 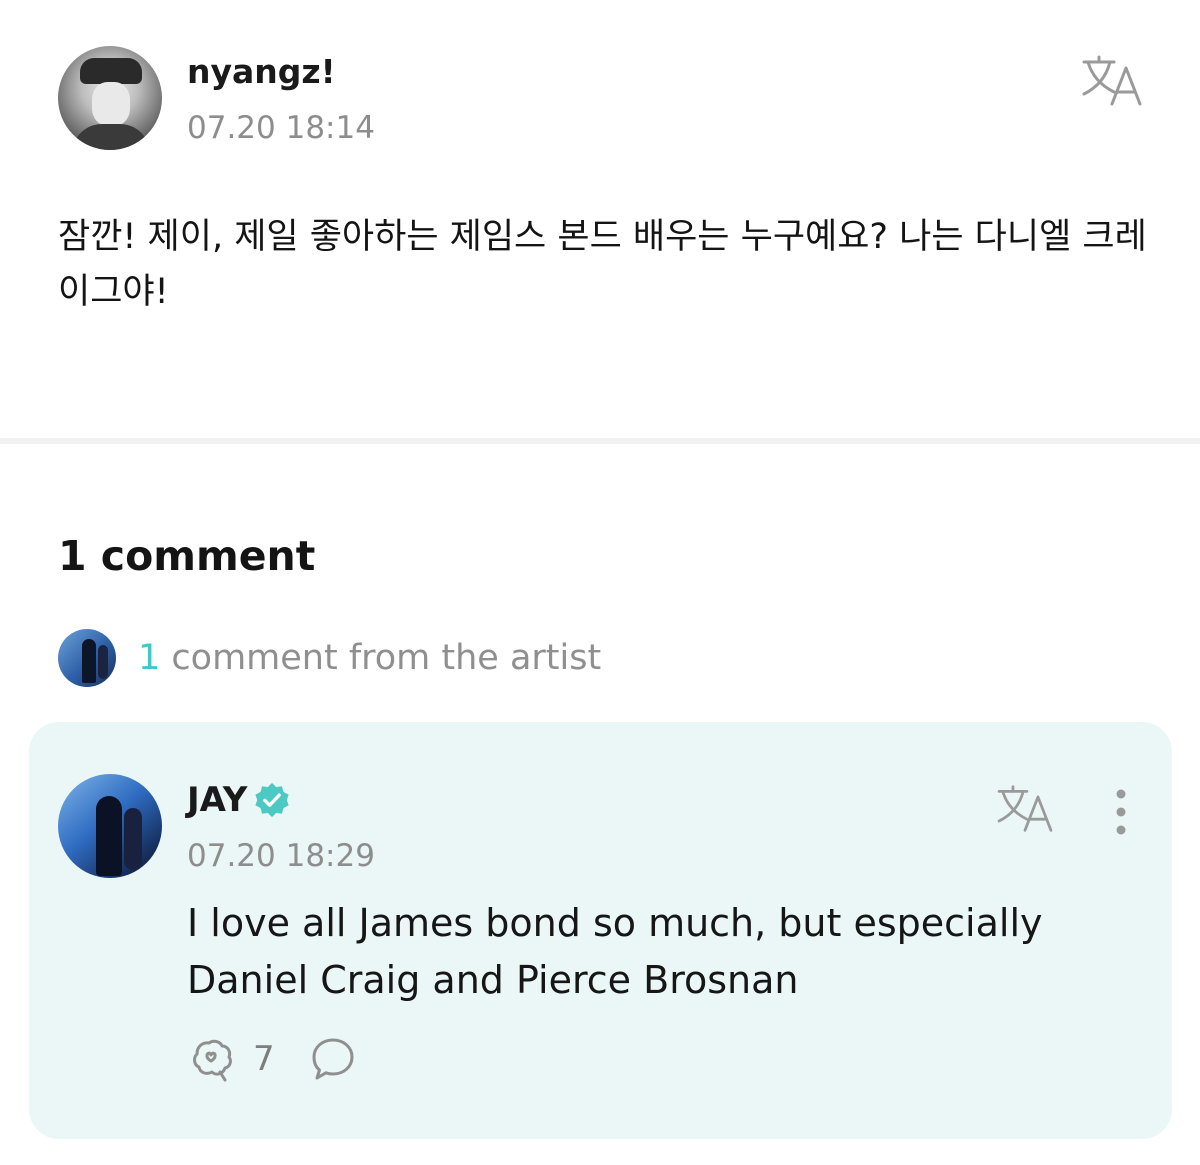 I want to click on comment-timestamp: 07.20 18:29, so click(x=281, y=856).